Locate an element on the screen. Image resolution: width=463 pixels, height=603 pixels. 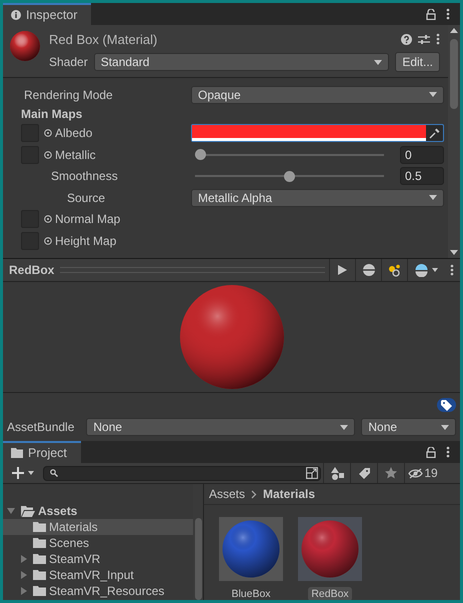
hidden-packages-button: 19 is located at coordinates (422, 473).